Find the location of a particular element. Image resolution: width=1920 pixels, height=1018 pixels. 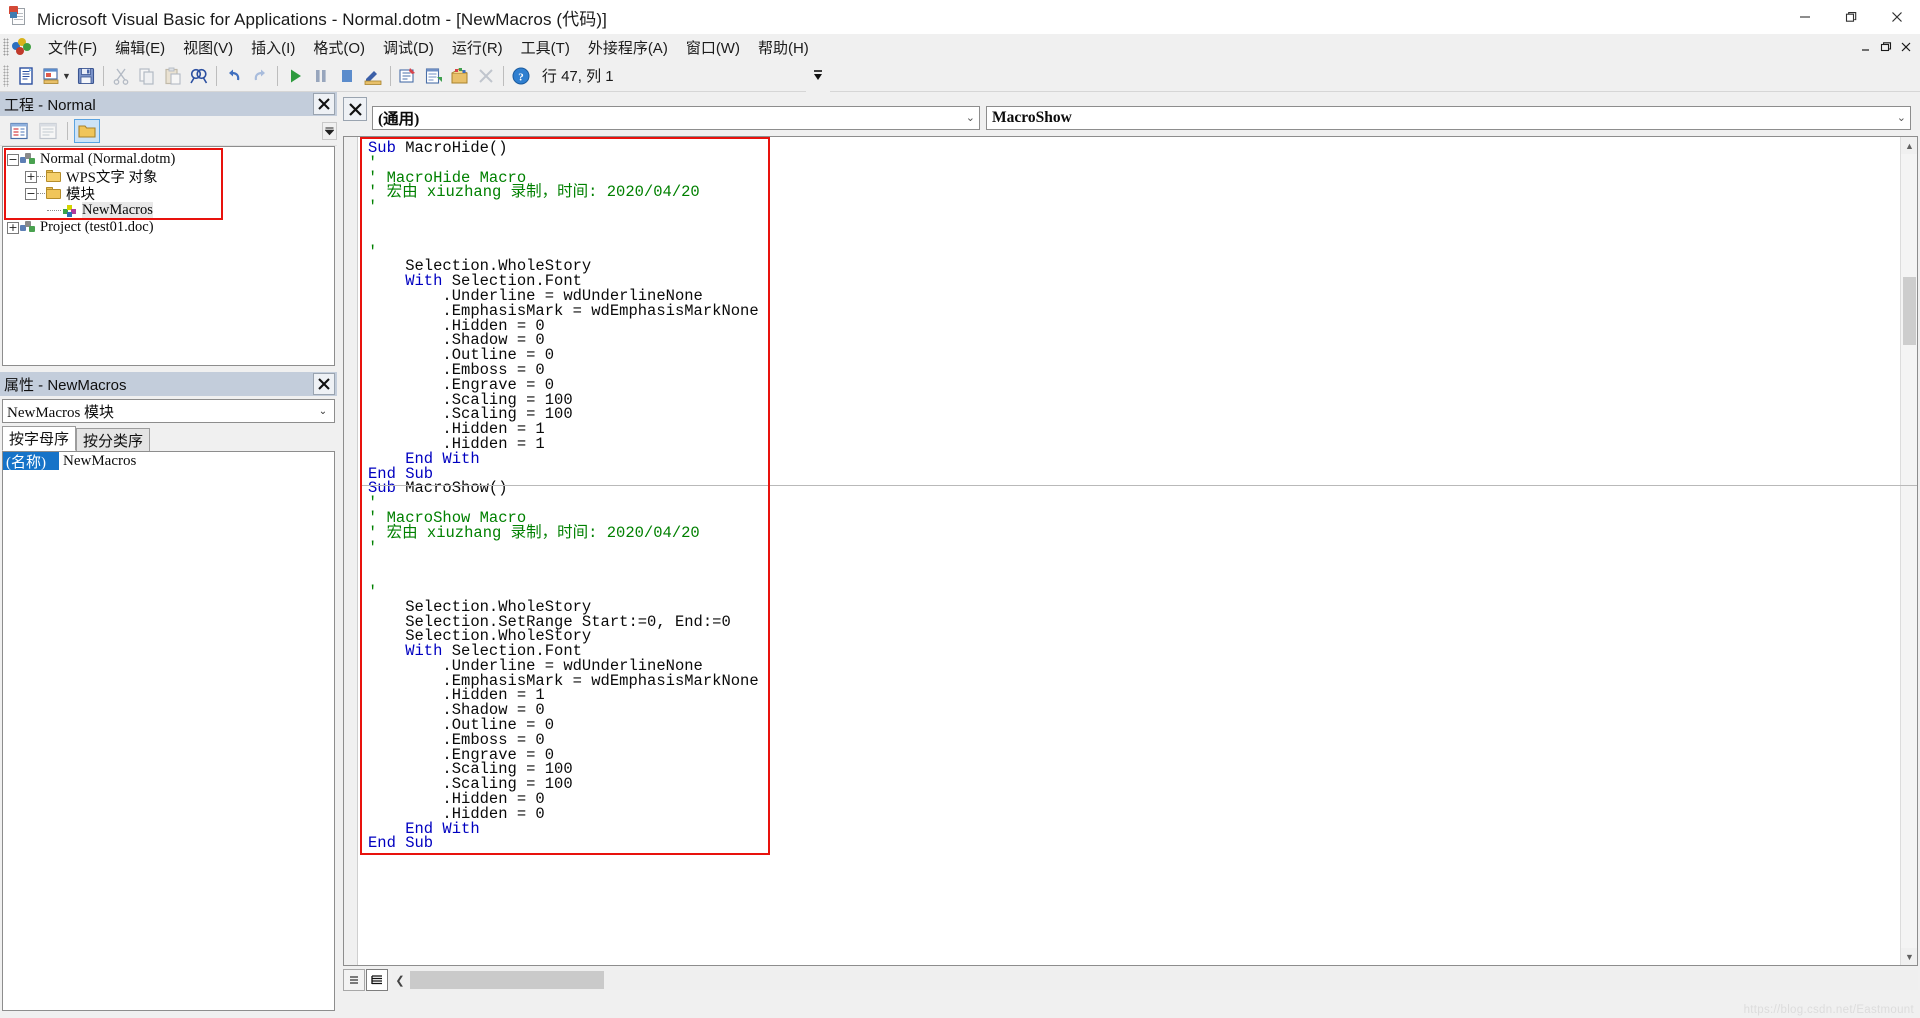

tree-item-label: 模块 is located at coordinates (80, 195).